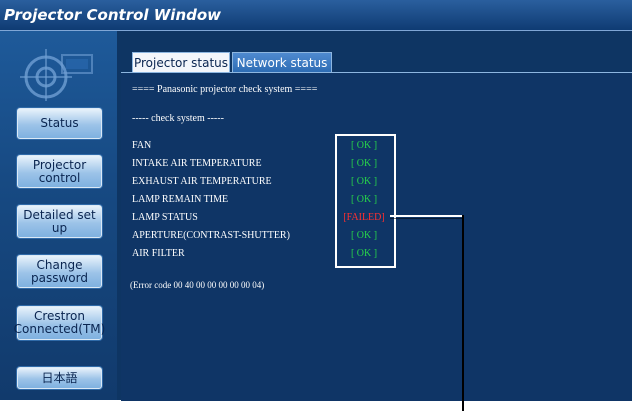 This screenshot has width=632, height=414. Describe the element at coordinates (59, 271) in the screenshot. I see `nav-change-password-button: Change password` at that location.